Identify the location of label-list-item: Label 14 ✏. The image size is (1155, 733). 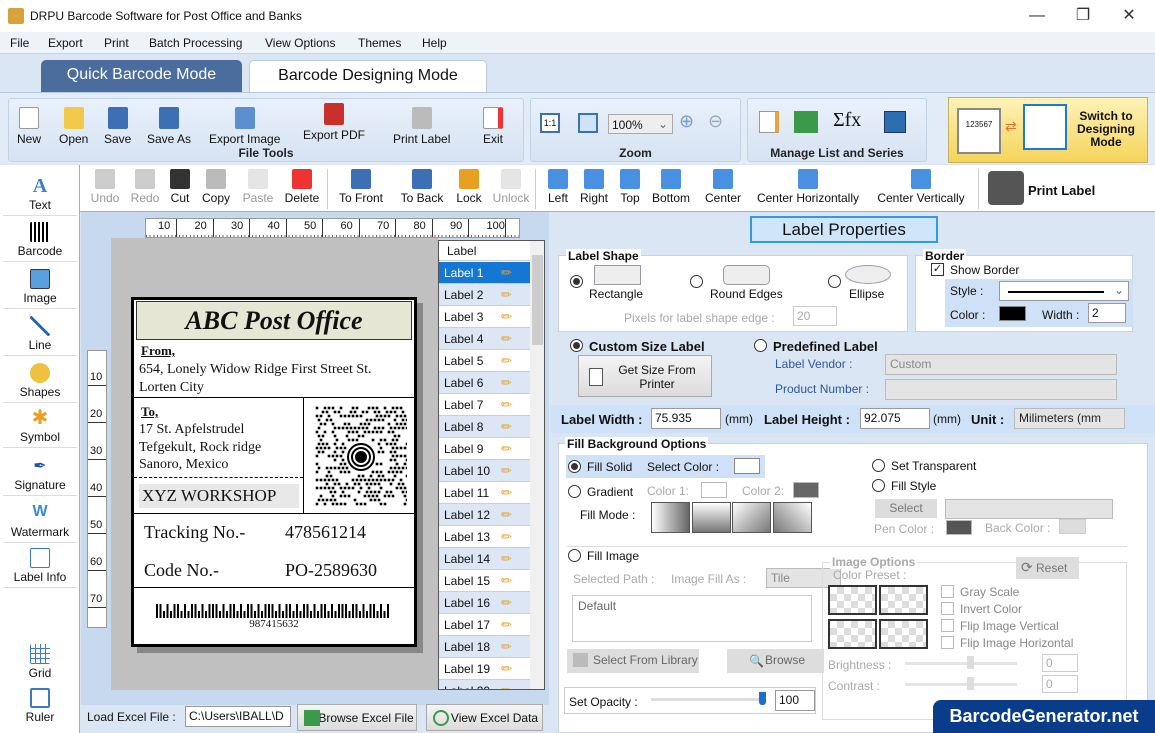
(484, 559).